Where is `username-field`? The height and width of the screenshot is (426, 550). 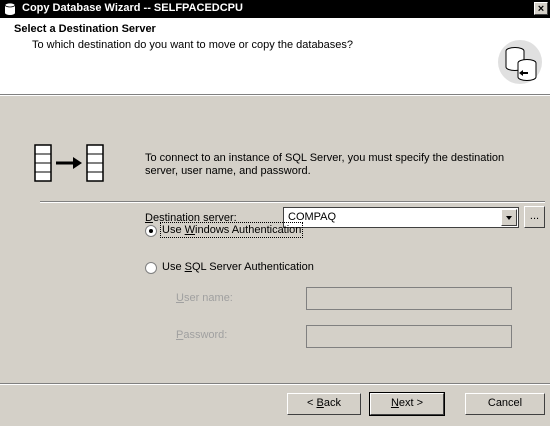
username-field is located at coordinates (409, 298).